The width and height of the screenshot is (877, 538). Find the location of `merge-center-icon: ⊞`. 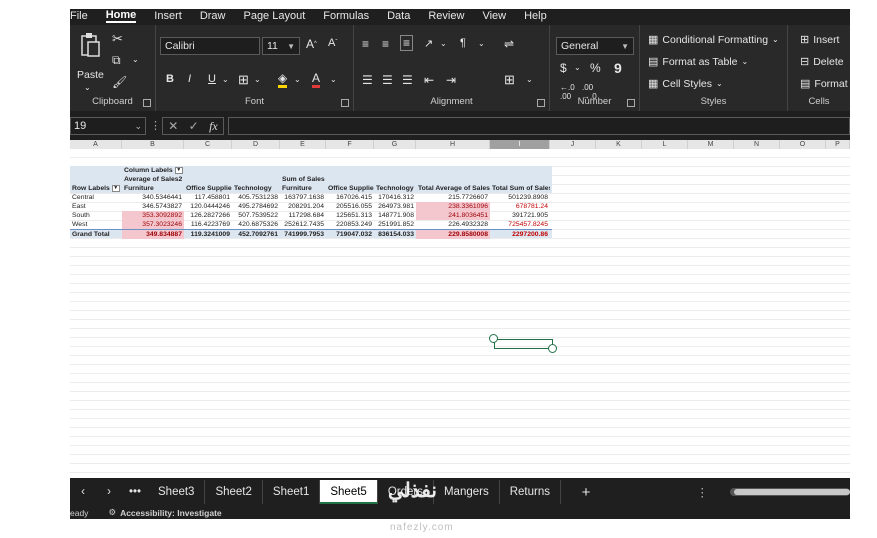

merge-center-icon: ⊞ is located at coordinates (509, 80).